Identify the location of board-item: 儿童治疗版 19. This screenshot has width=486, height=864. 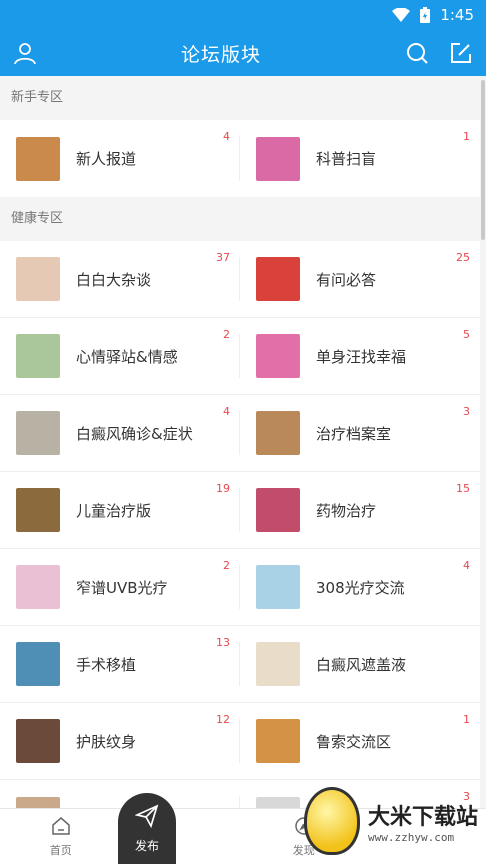
(120, 510).